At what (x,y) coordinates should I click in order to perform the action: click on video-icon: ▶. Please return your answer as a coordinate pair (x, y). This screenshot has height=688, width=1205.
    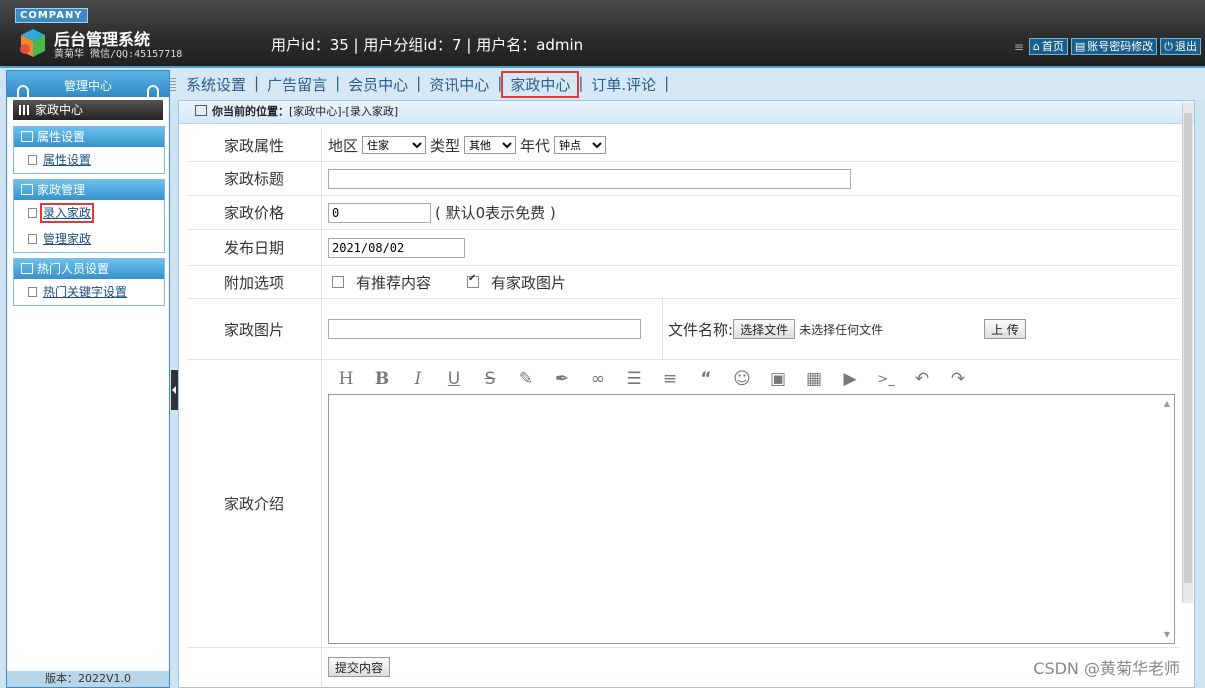
    Looking at the image, I should click on (850, 379).